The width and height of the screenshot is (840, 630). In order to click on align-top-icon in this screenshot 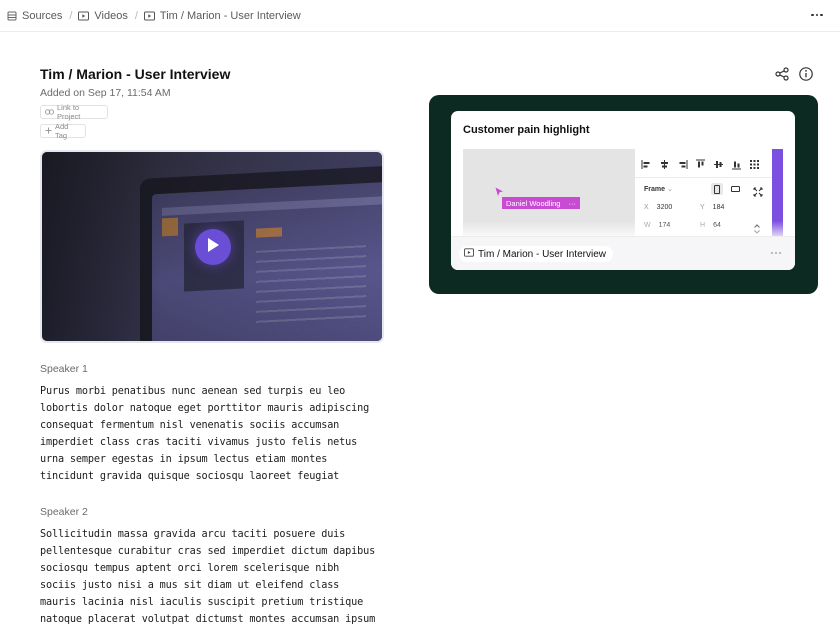, I will do `click(700, 162)`.